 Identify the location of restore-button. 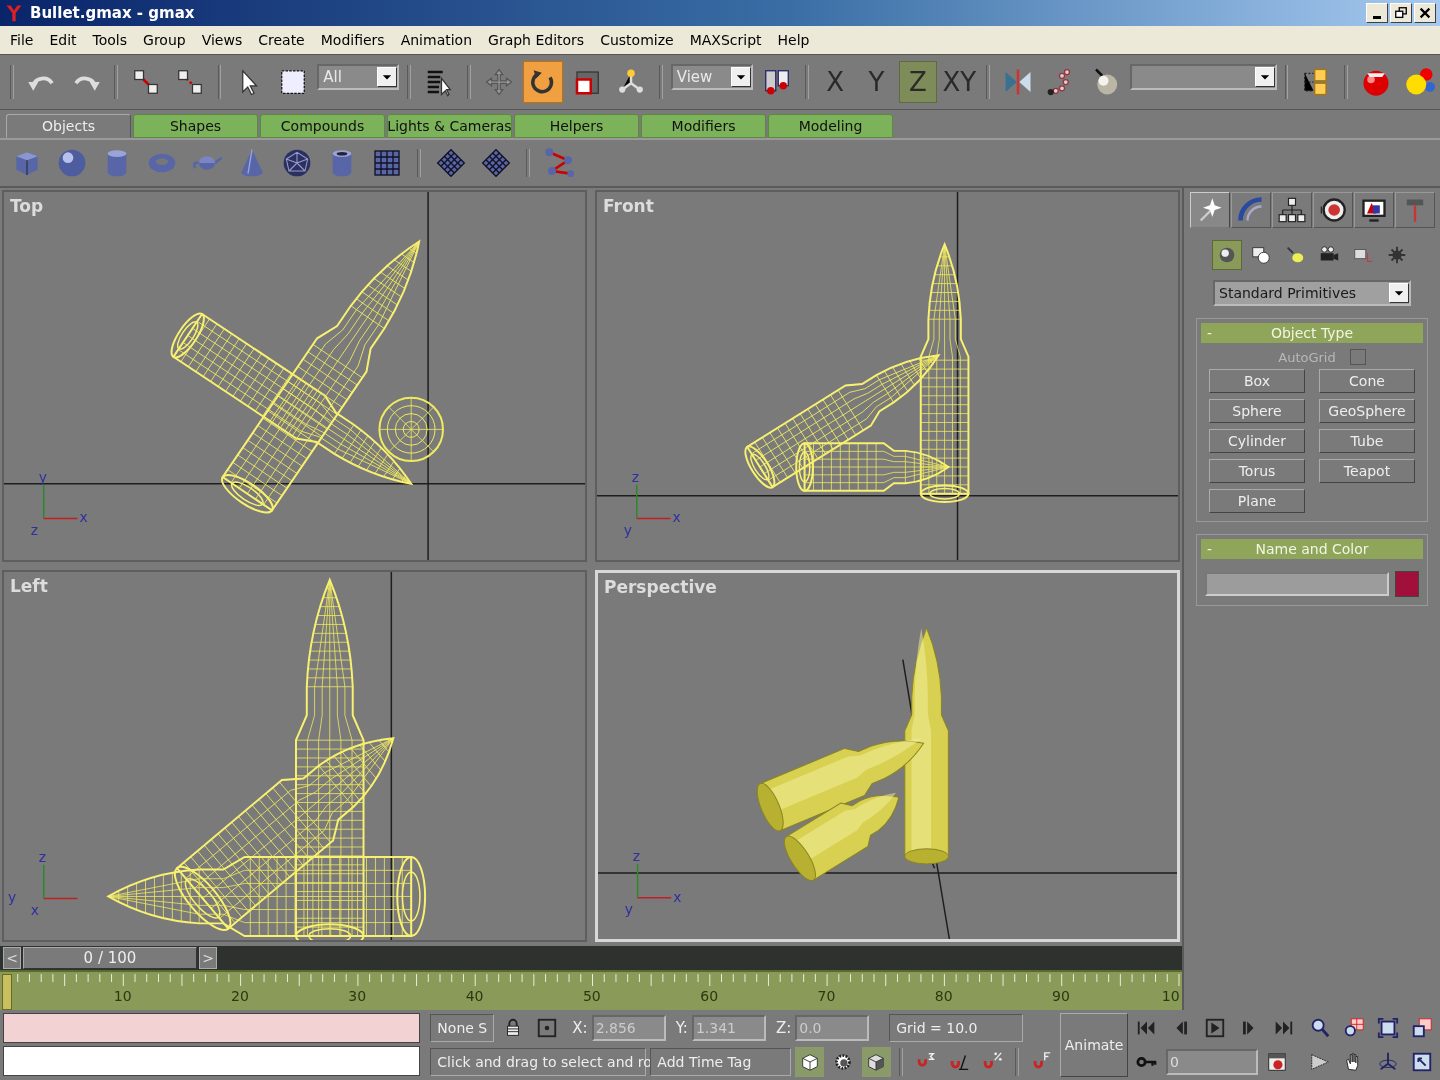
(1401, 13).